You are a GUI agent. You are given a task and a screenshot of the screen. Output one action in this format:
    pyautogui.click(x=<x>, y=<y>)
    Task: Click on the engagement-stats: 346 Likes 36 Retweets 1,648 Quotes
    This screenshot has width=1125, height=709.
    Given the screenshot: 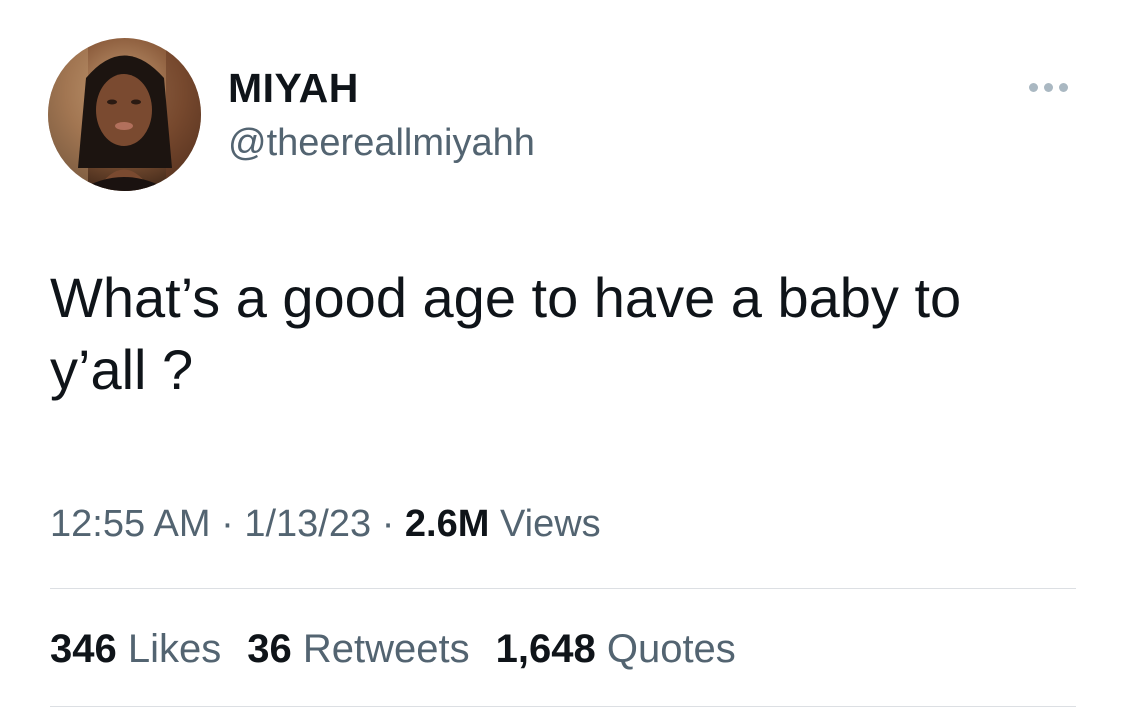 What is the action you would take?
    pyautogui.click(x=393, y=649)
    